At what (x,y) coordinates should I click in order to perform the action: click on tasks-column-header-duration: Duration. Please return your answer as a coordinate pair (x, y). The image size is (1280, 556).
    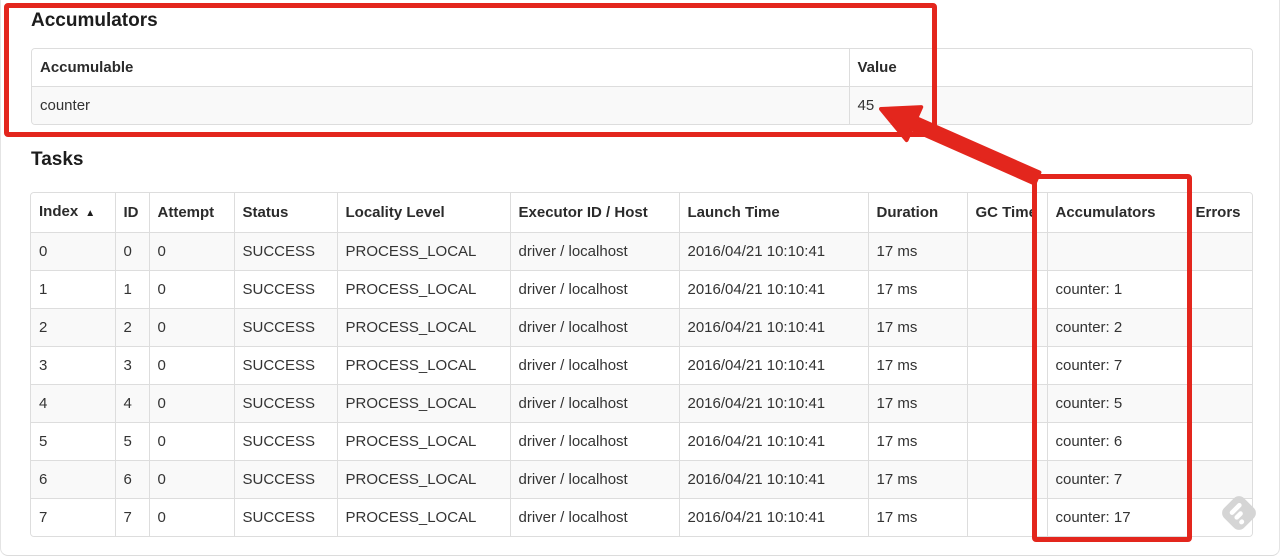
    Looking at the image, I should click on (918, 213).